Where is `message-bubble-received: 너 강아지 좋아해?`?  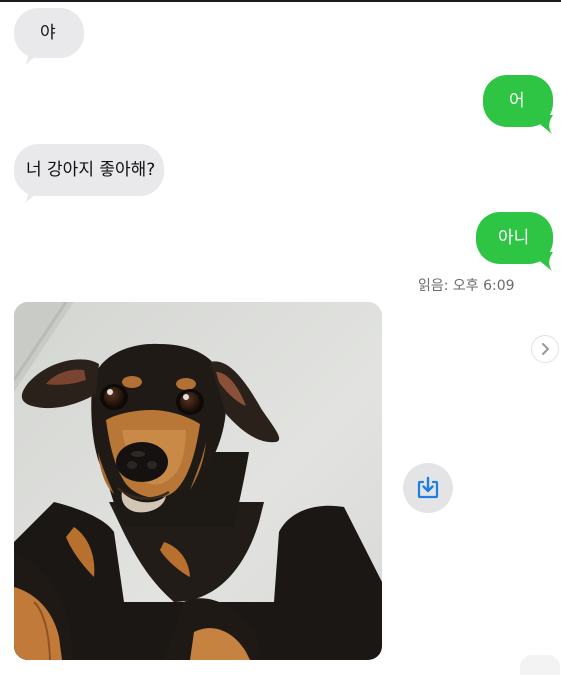 message-bubble-received: 너 강아지 좋아해? is located at coordinates (89, 173).